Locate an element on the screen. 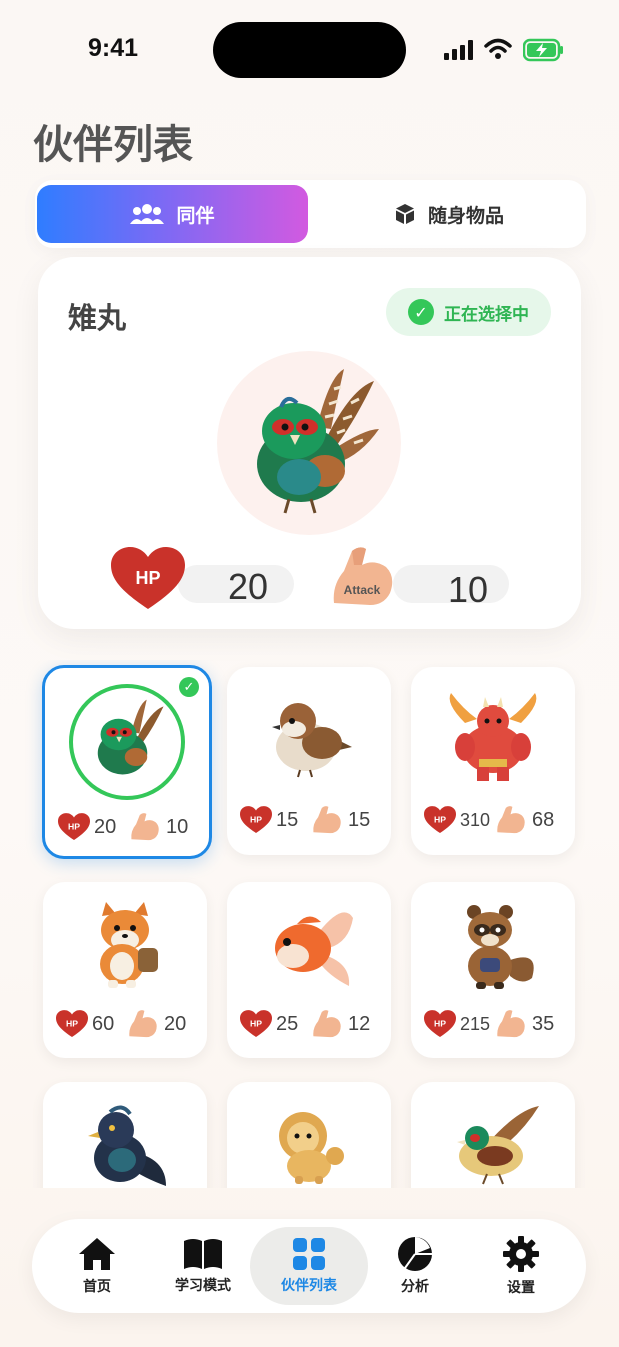  companion-stats: HP 15 15 is located at coordinates (309, 820).